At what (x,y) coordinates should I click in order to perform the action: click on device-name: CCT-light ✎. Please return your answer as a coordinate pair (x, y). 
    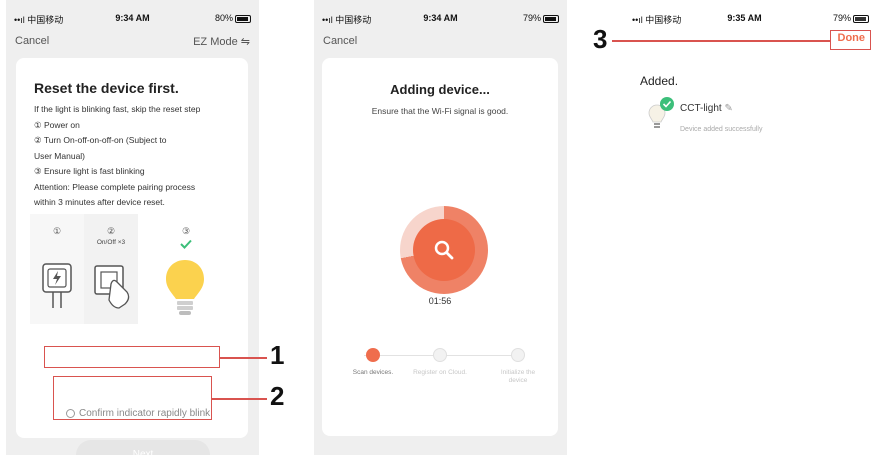
    Looking at the image, I should click on (706, 108).